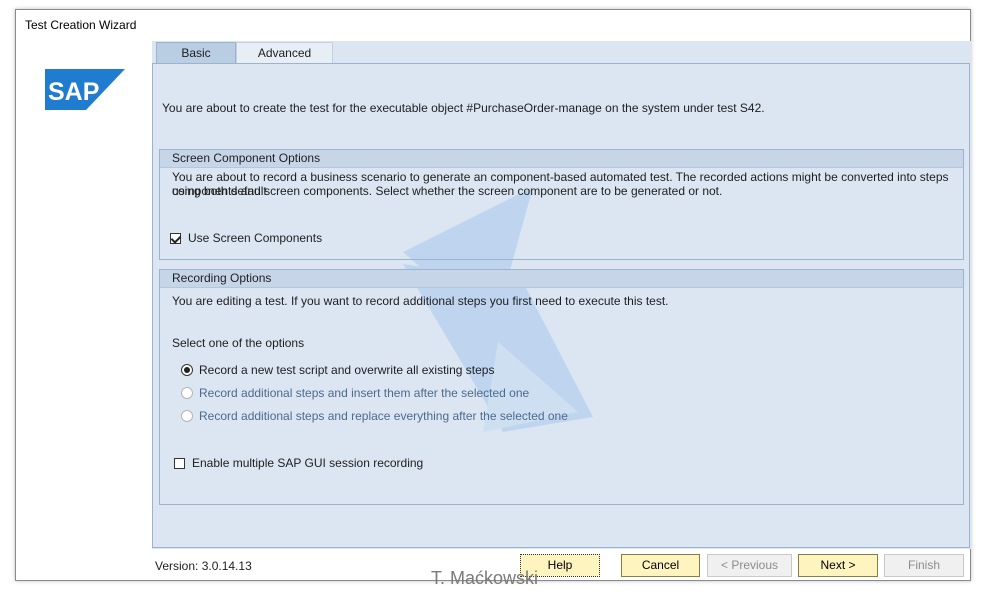 The image size is (988, 595). Describe the element at coordinates (73, 92) in the screenshot. I see `sap-logo-text: SAP` at that location.